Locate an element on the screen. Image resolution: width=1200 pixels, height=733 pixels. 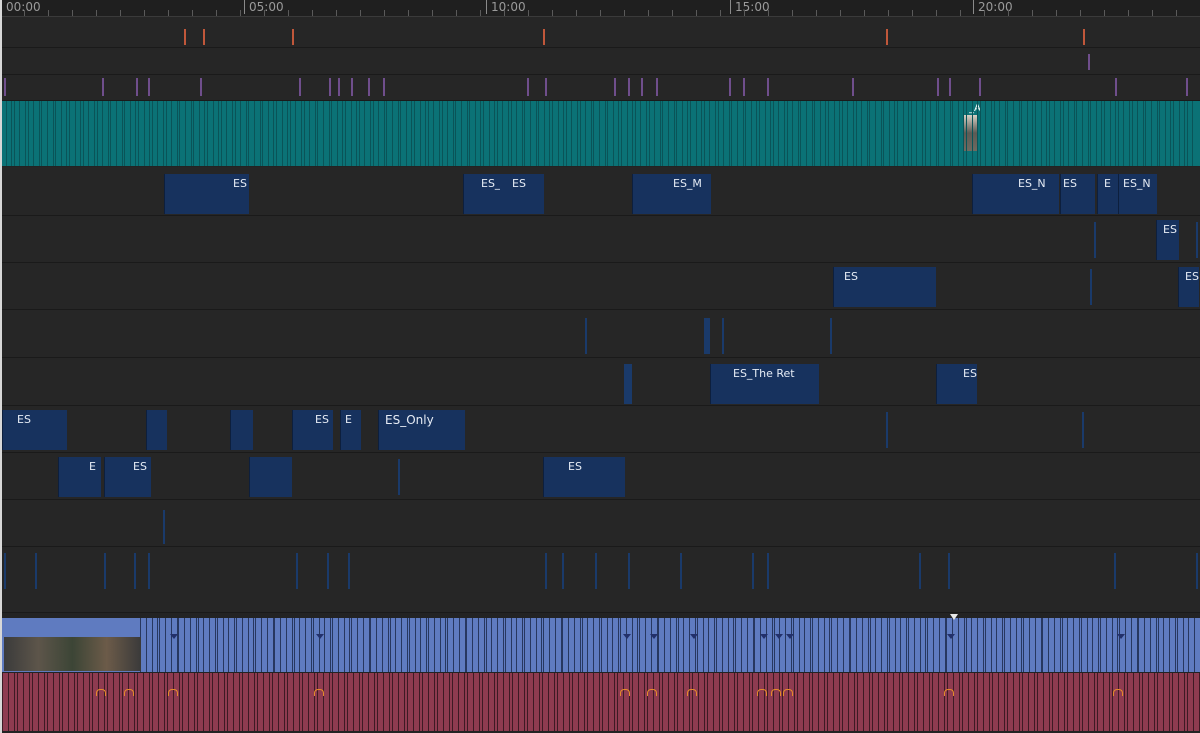
audio-track-6: ES ES is located at coordinates (600, 286).